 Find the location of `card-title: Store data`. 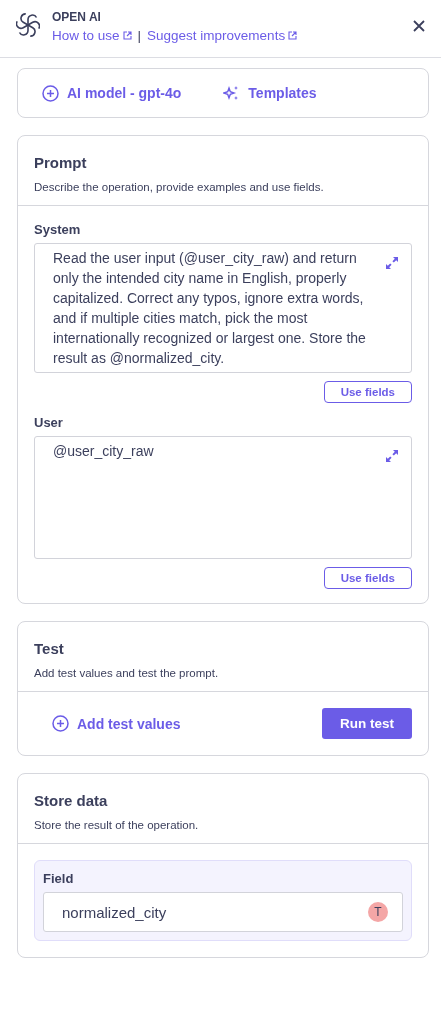

card-title: Store data is located at coordinates (71, 800).